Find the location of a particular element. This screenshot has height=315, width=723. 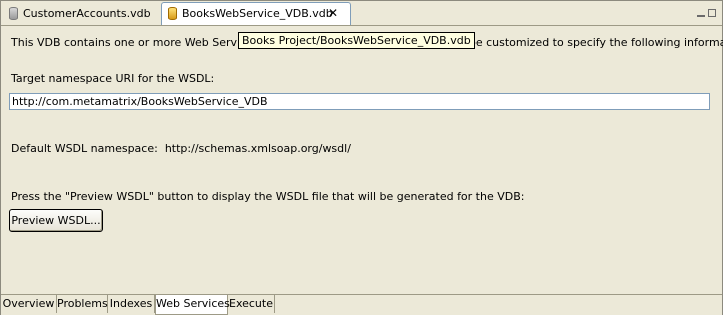

tab-web-services: Web Services is located at coordinates (192, 305).